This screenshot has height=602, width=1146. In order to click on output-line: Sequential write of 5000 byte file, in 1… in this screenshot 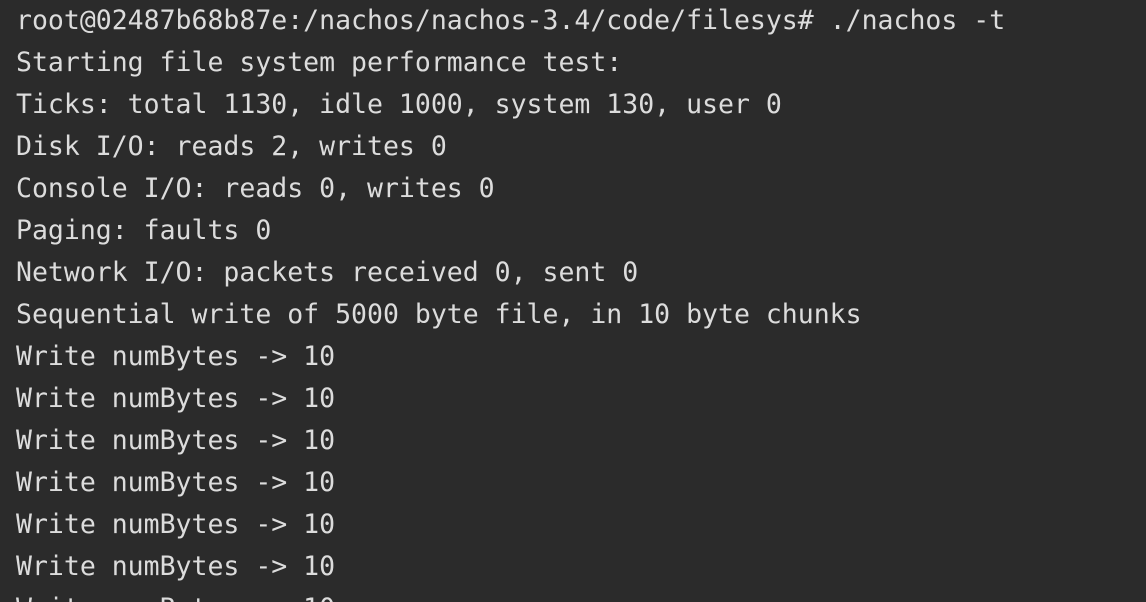, I will do `click(439, 314)`.